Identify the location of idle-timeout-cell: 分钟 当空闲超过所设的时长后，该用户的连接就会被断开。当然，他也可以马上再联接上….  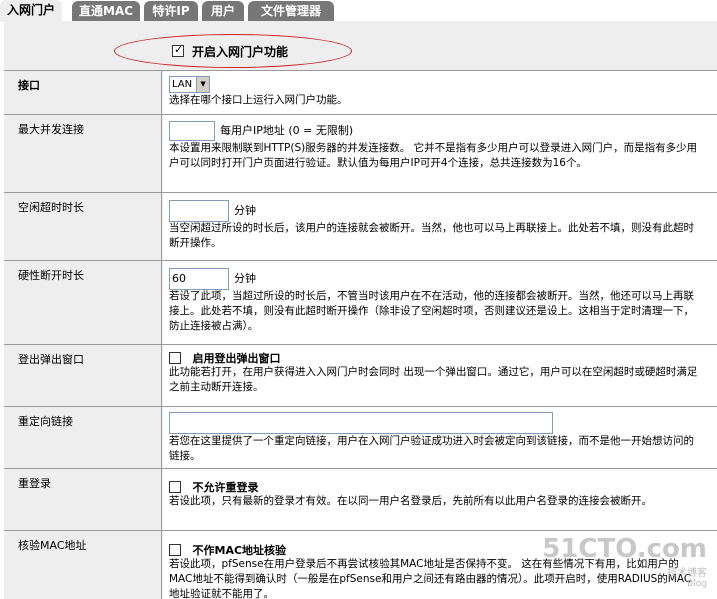
(440, 226).